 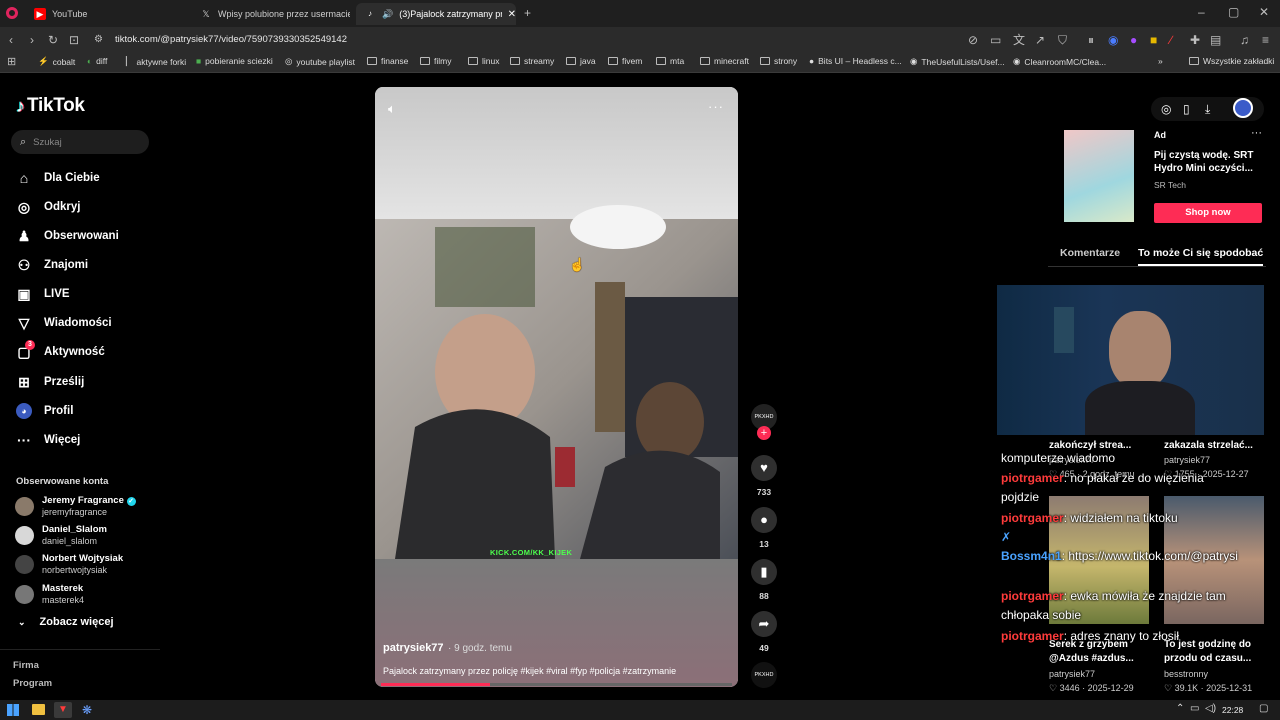 What do you see at coordinates (1243, 108) in the screenshot?
I see `user-avatar` at bounding box center [1243, 108].